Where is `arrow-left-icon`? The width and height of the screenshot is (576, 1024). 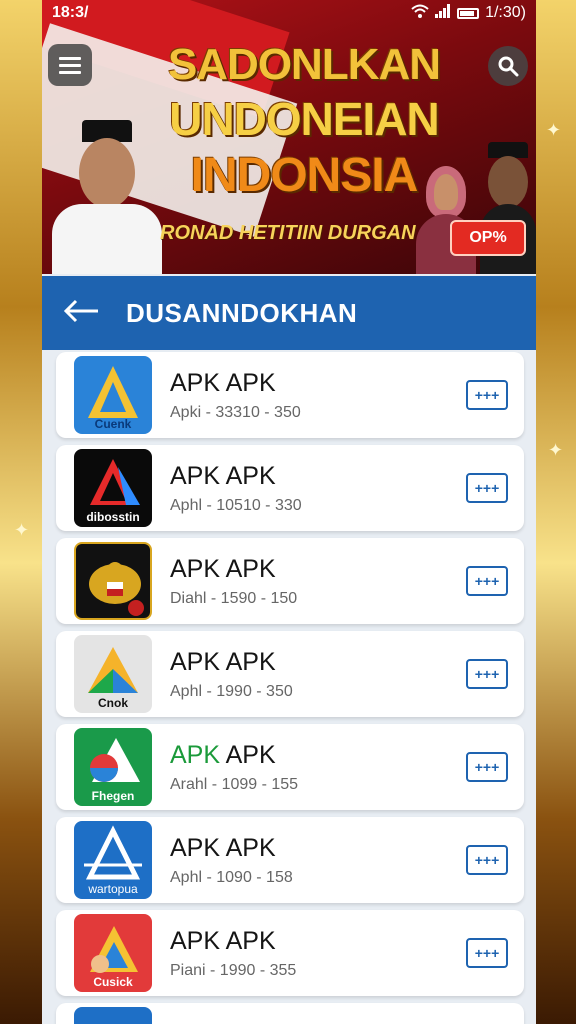
arrow-left-icon is located at coordinates (81, 313).